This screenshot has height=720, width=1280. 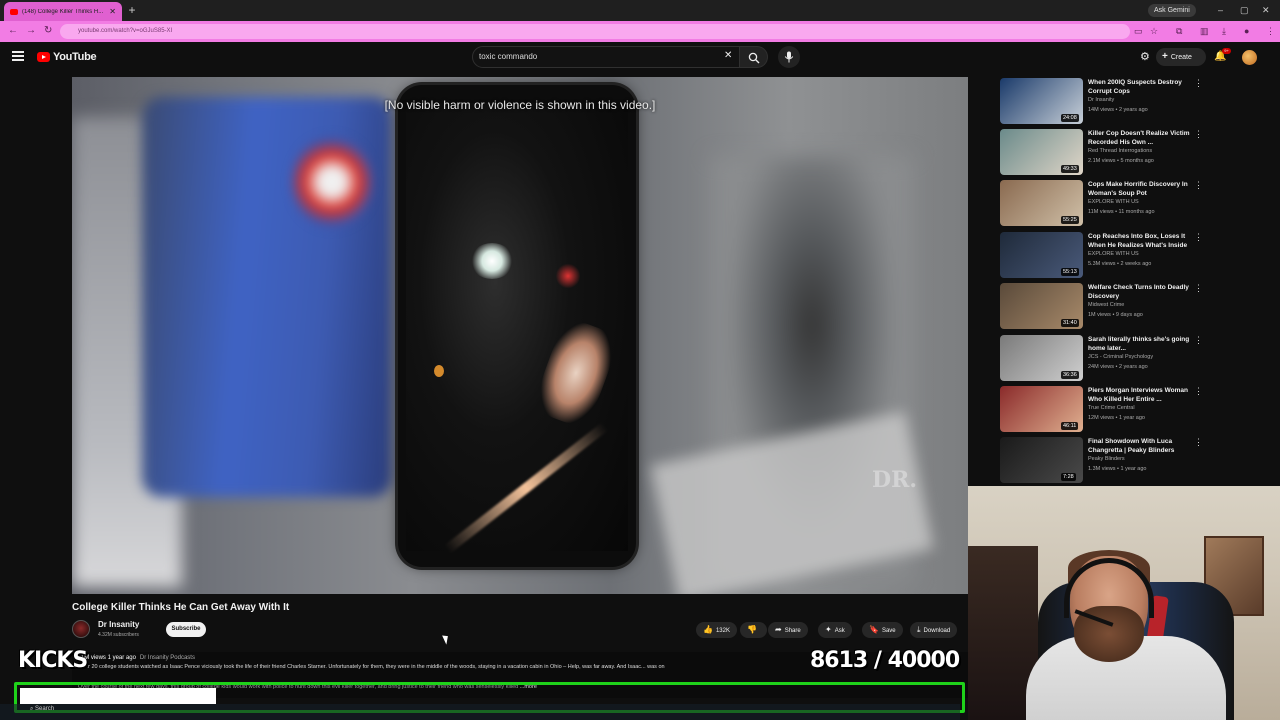 What do you see at coordinates (919, 629) in the screenshot?
I see `download-icon: ⤓` at bounding box center [919, 629].